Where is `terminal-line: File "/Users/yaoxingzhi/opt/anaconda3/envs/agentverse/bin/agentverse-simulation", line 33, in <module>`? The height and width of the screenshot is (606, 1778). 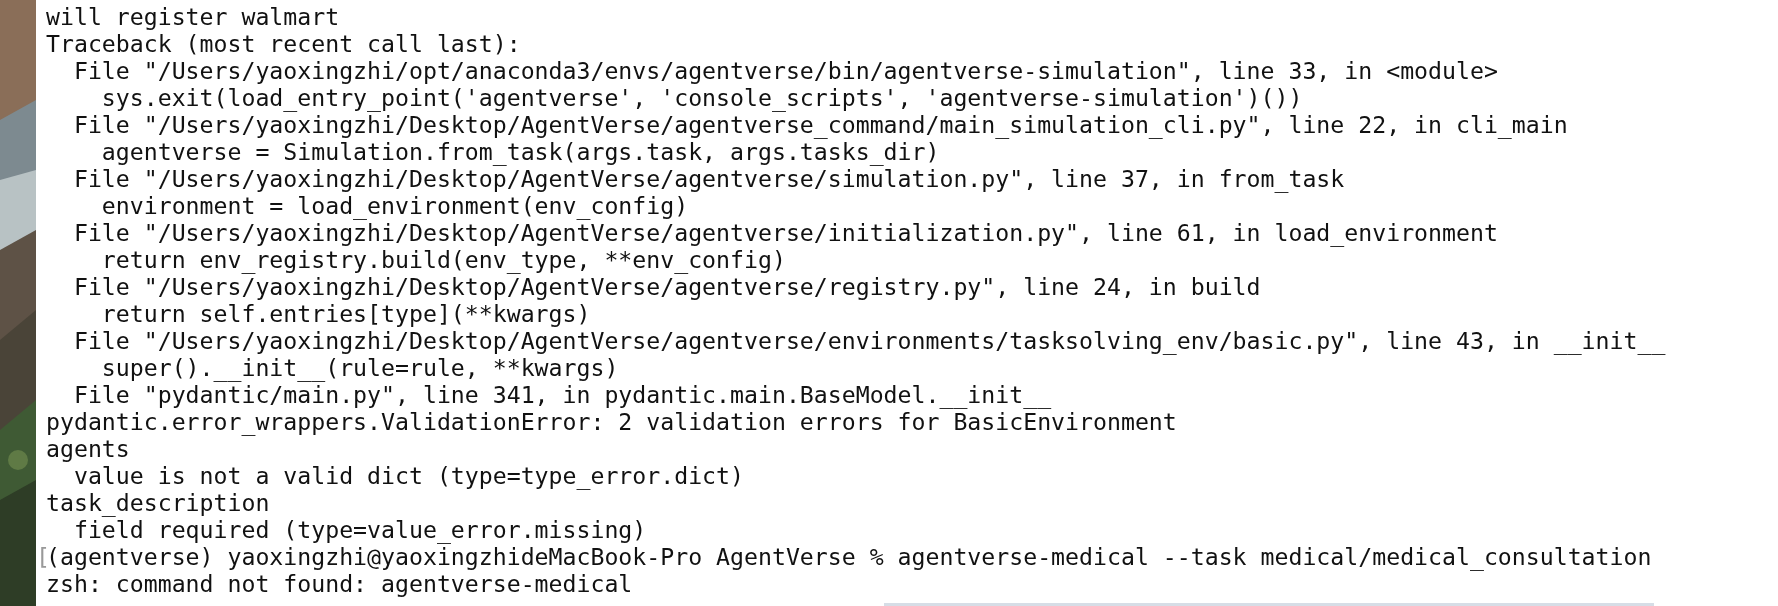
terminal-line: File "/Users/yaoxingzhi/opt/anaconda3/envs/agentverse/bin/agentverse-simulation", line 33, in <module> is located at coordinates (785, 70).